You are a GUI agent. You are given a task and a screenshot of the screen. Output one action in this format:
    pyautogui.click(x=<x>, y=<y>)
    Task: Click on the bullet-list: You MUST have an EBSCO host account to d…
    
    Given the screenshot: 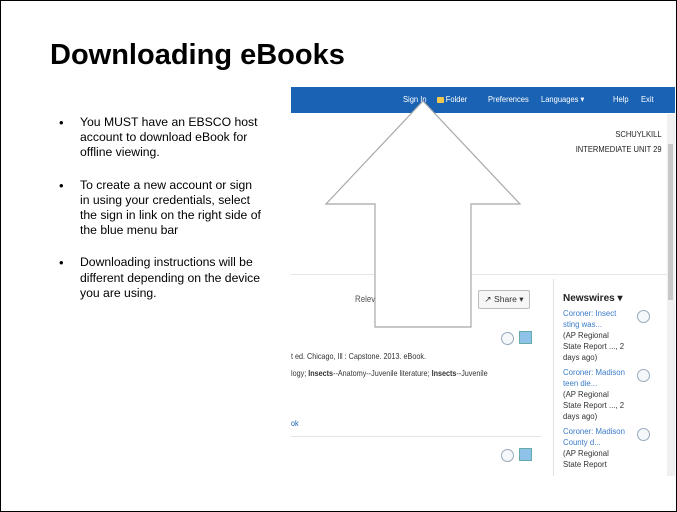 What is the action you would take?
    pyautogui.click(x=161, y=216)
    